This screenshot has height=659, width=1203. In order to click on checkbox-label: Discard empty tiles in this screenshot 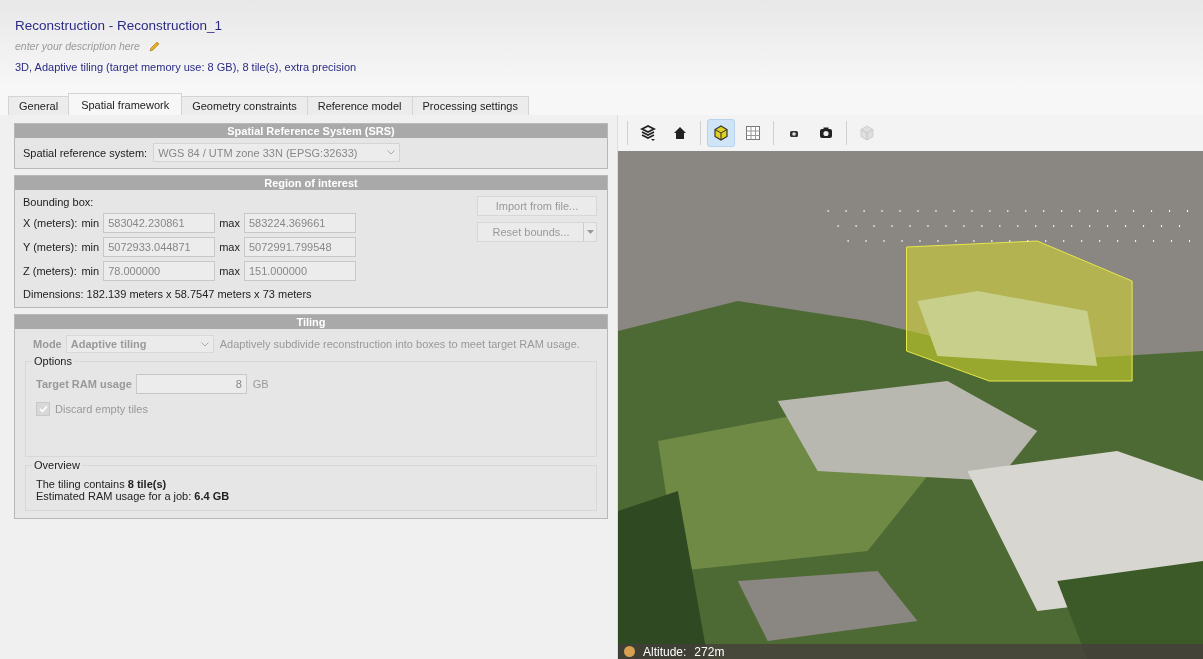, I will do `click(101, 409)`.